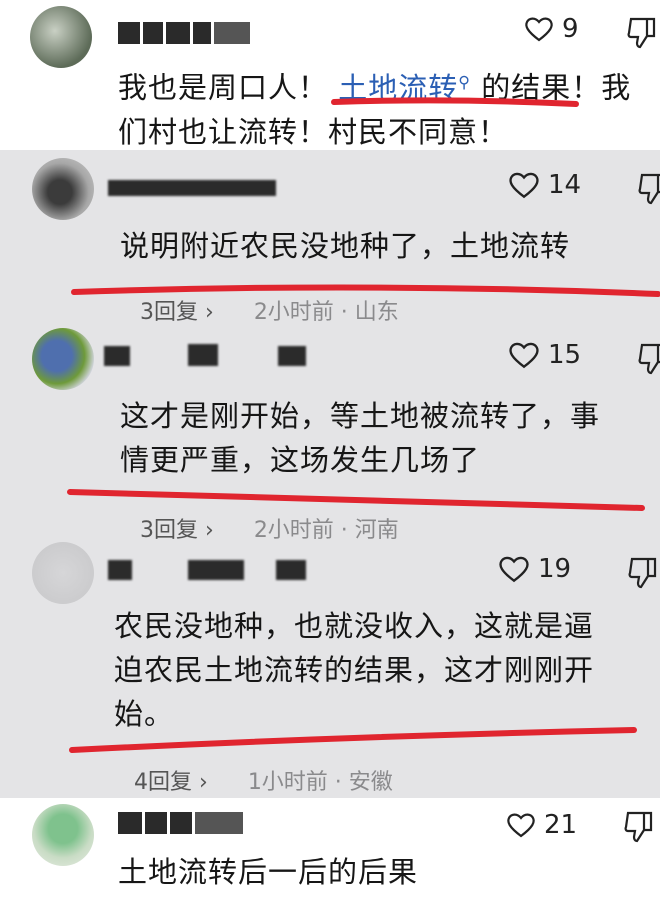 This screenshot has width=660, height=901. I want to click on comment-text: 说明附近农民没地种了，土地流转, so click(345, 246).